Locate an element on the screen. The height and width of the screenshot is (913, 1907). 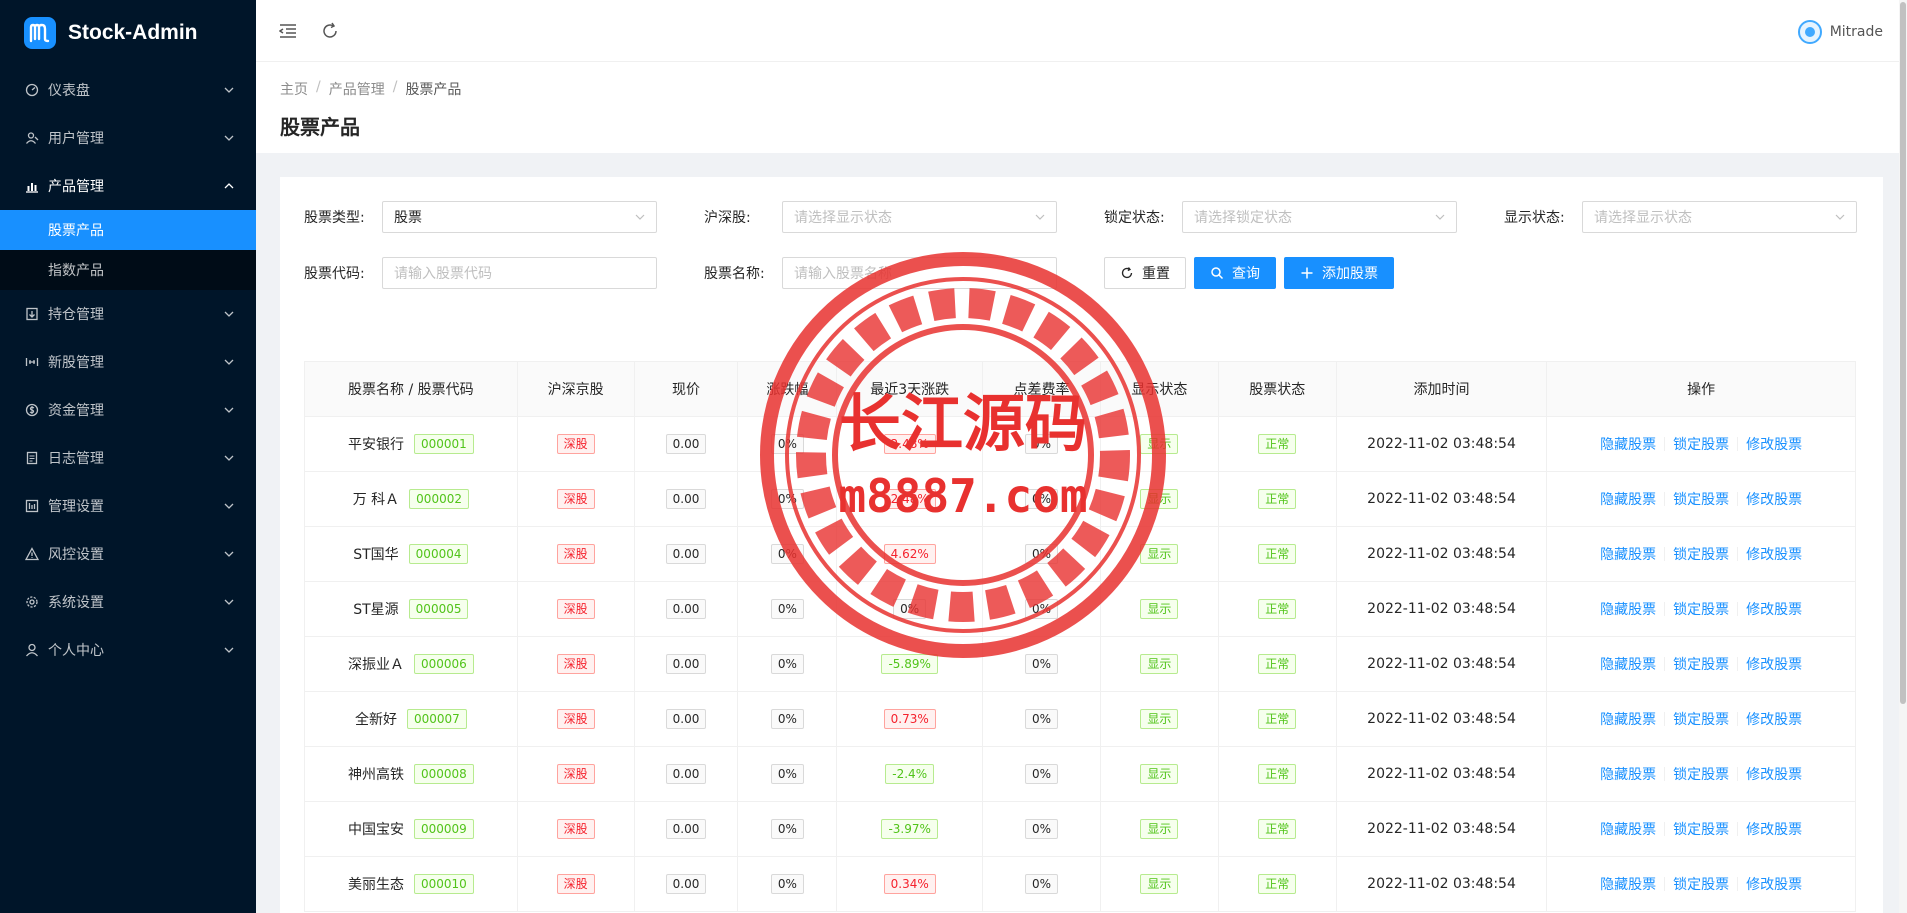
stock-name: 中国宝安 is located at coordinates (375, 830).